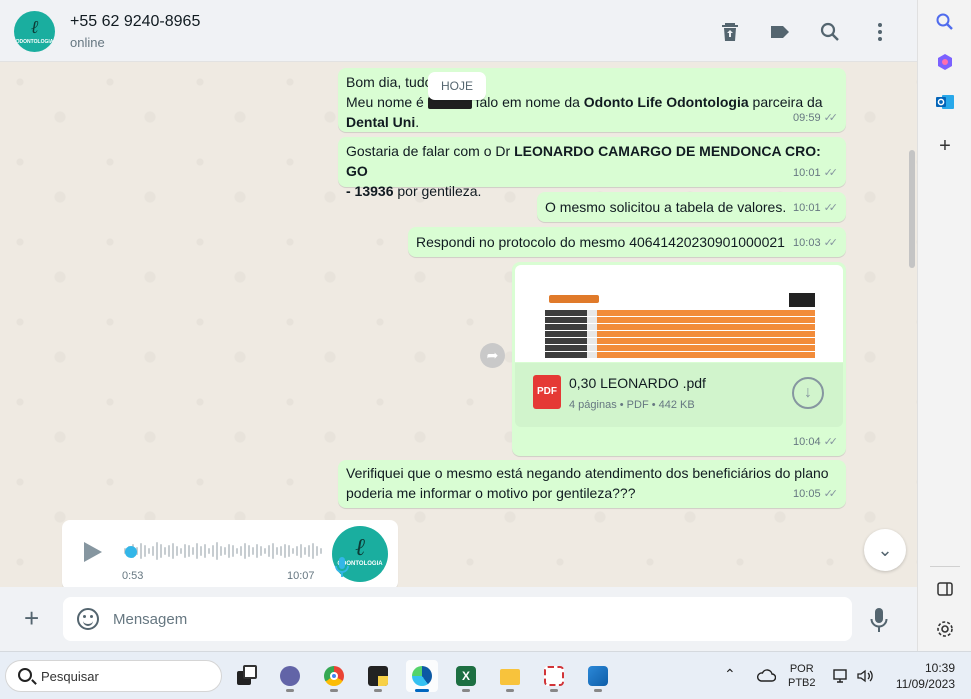 The height and width of the screenshot is (699, 971). What do you see at coordinates (945, 62) in the screenshot?
I see `copilot-icon` at bounding box center [945, 62].